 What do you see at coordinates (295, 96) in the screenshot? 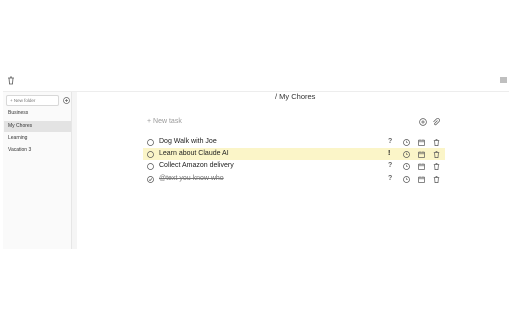
I see `page-title: / My Chores` at bounding box center [295, 96].